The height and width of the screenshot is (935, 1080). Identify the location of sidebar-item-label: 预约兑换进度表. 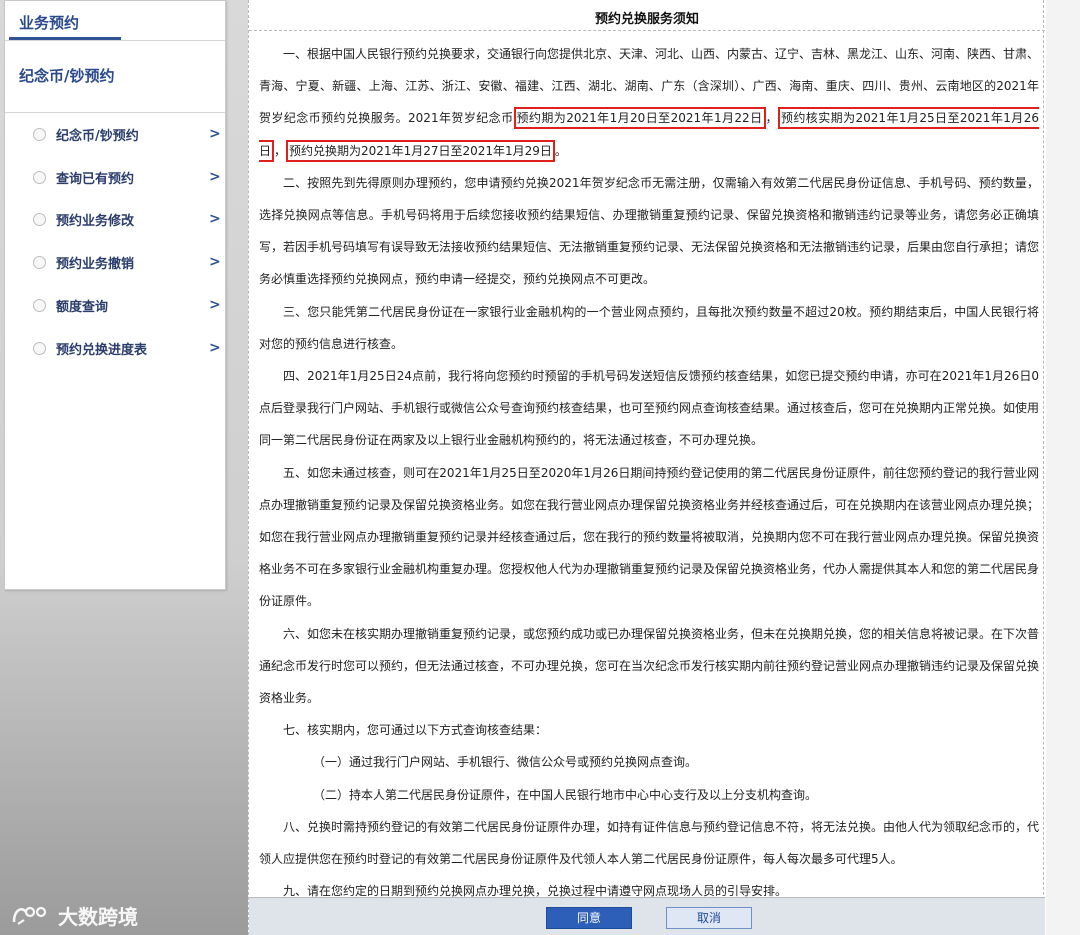
(102, 350).